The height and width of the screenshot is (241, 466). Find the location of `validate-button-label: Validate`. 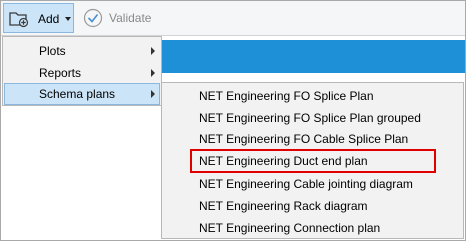

validate-button-label: Validate is located at coordinates (130, 18).